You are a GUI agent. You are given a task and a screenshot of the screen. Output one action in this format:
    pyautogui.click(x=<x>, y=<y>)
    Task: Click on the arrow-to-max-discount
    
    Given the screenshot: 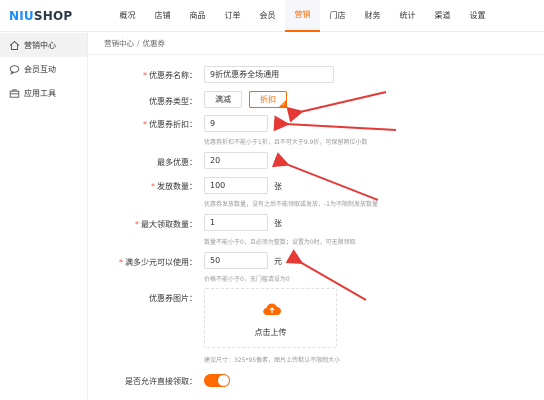 What is the action you would take?
    pyautogui.click(x=325, y=176)
    